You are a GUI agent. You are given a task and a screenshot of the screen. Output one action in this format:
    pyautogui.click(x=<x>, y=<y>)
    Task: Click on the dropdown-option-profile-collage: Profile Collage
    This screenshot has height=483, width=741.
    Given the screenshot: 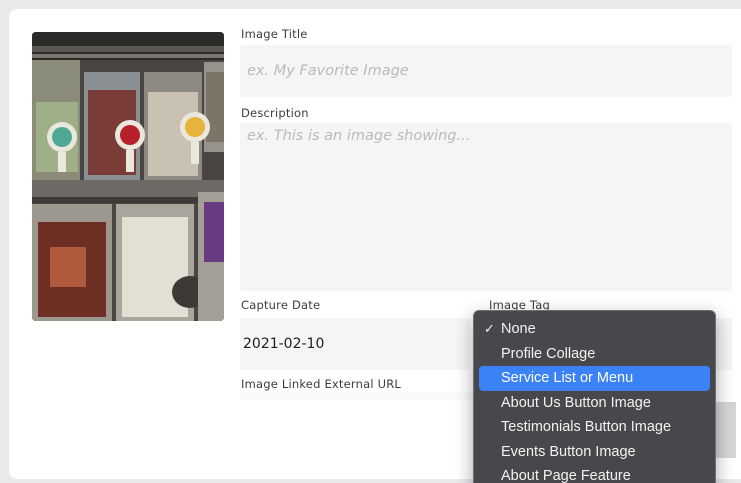 What is the action you would take?
    pyautogui.click(x=594, y=354)
    